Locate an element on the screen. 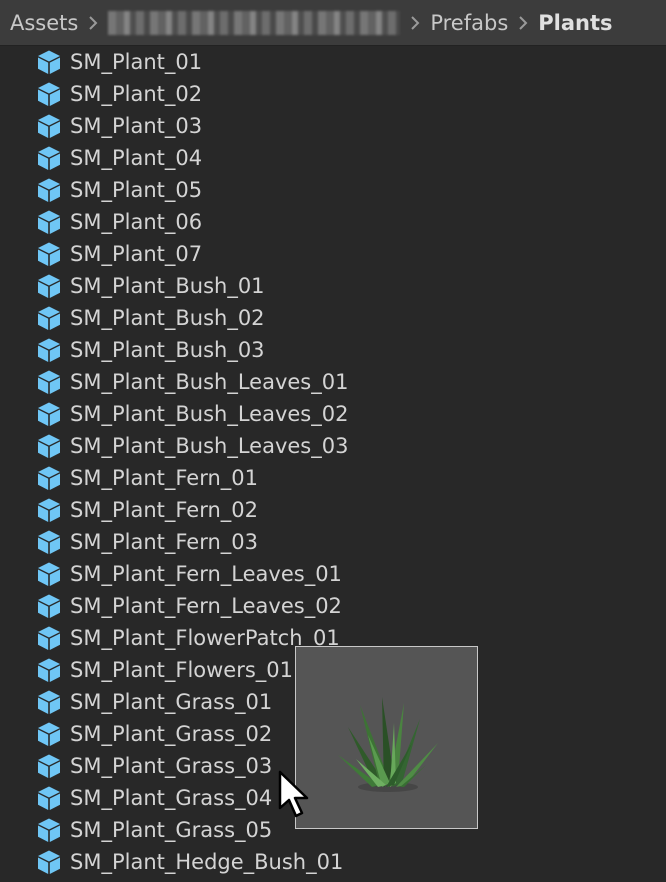 This screenshot has width=666, height=882. asset-preview-tooltip is located at coordinates (386, 737).